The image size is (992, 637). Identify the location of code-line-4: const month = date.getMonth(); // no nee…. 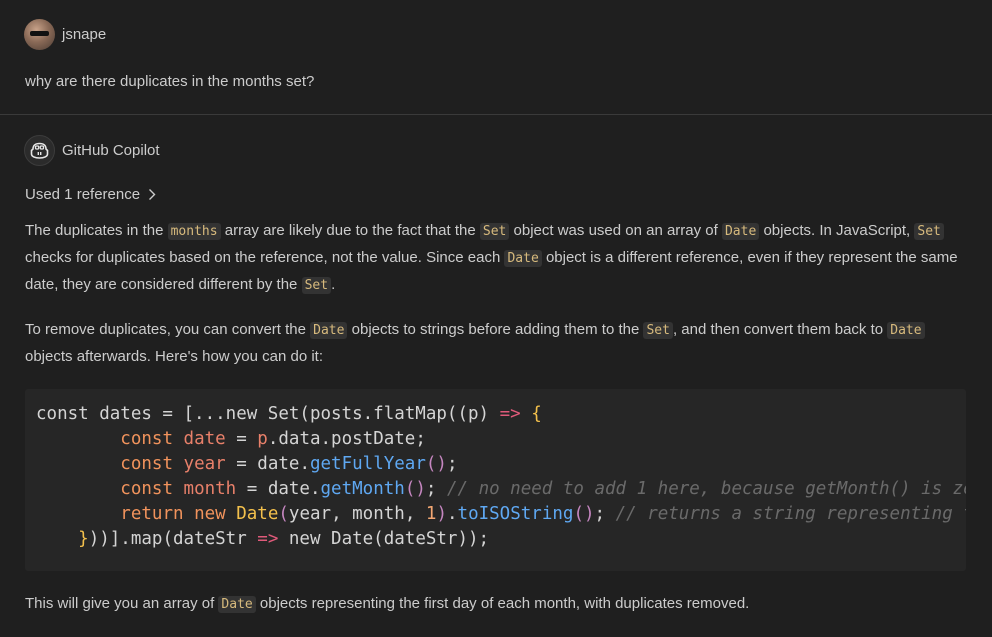
(543, 489).